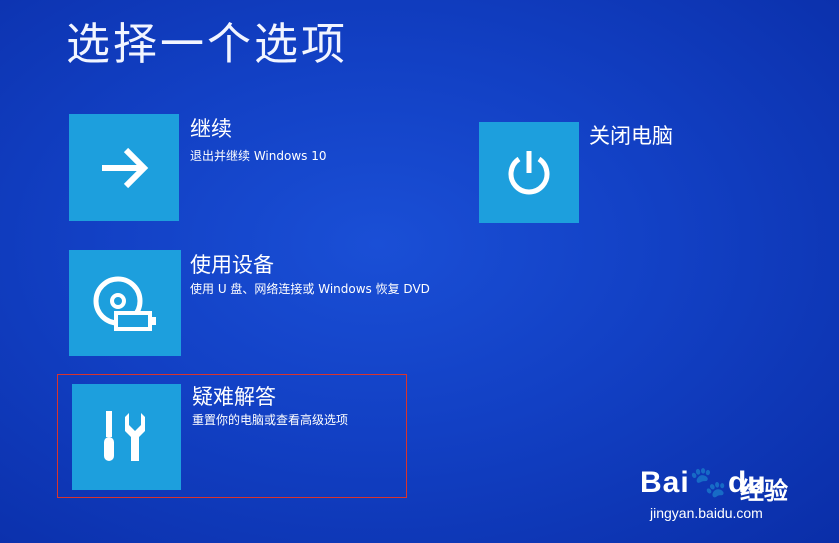 This screenshot has width=839, height=543. What do you see at coordinates (631, 135) in the screenshot?
I see `turn-off-title: 关闭电脑` at bounding box center [631, 135].